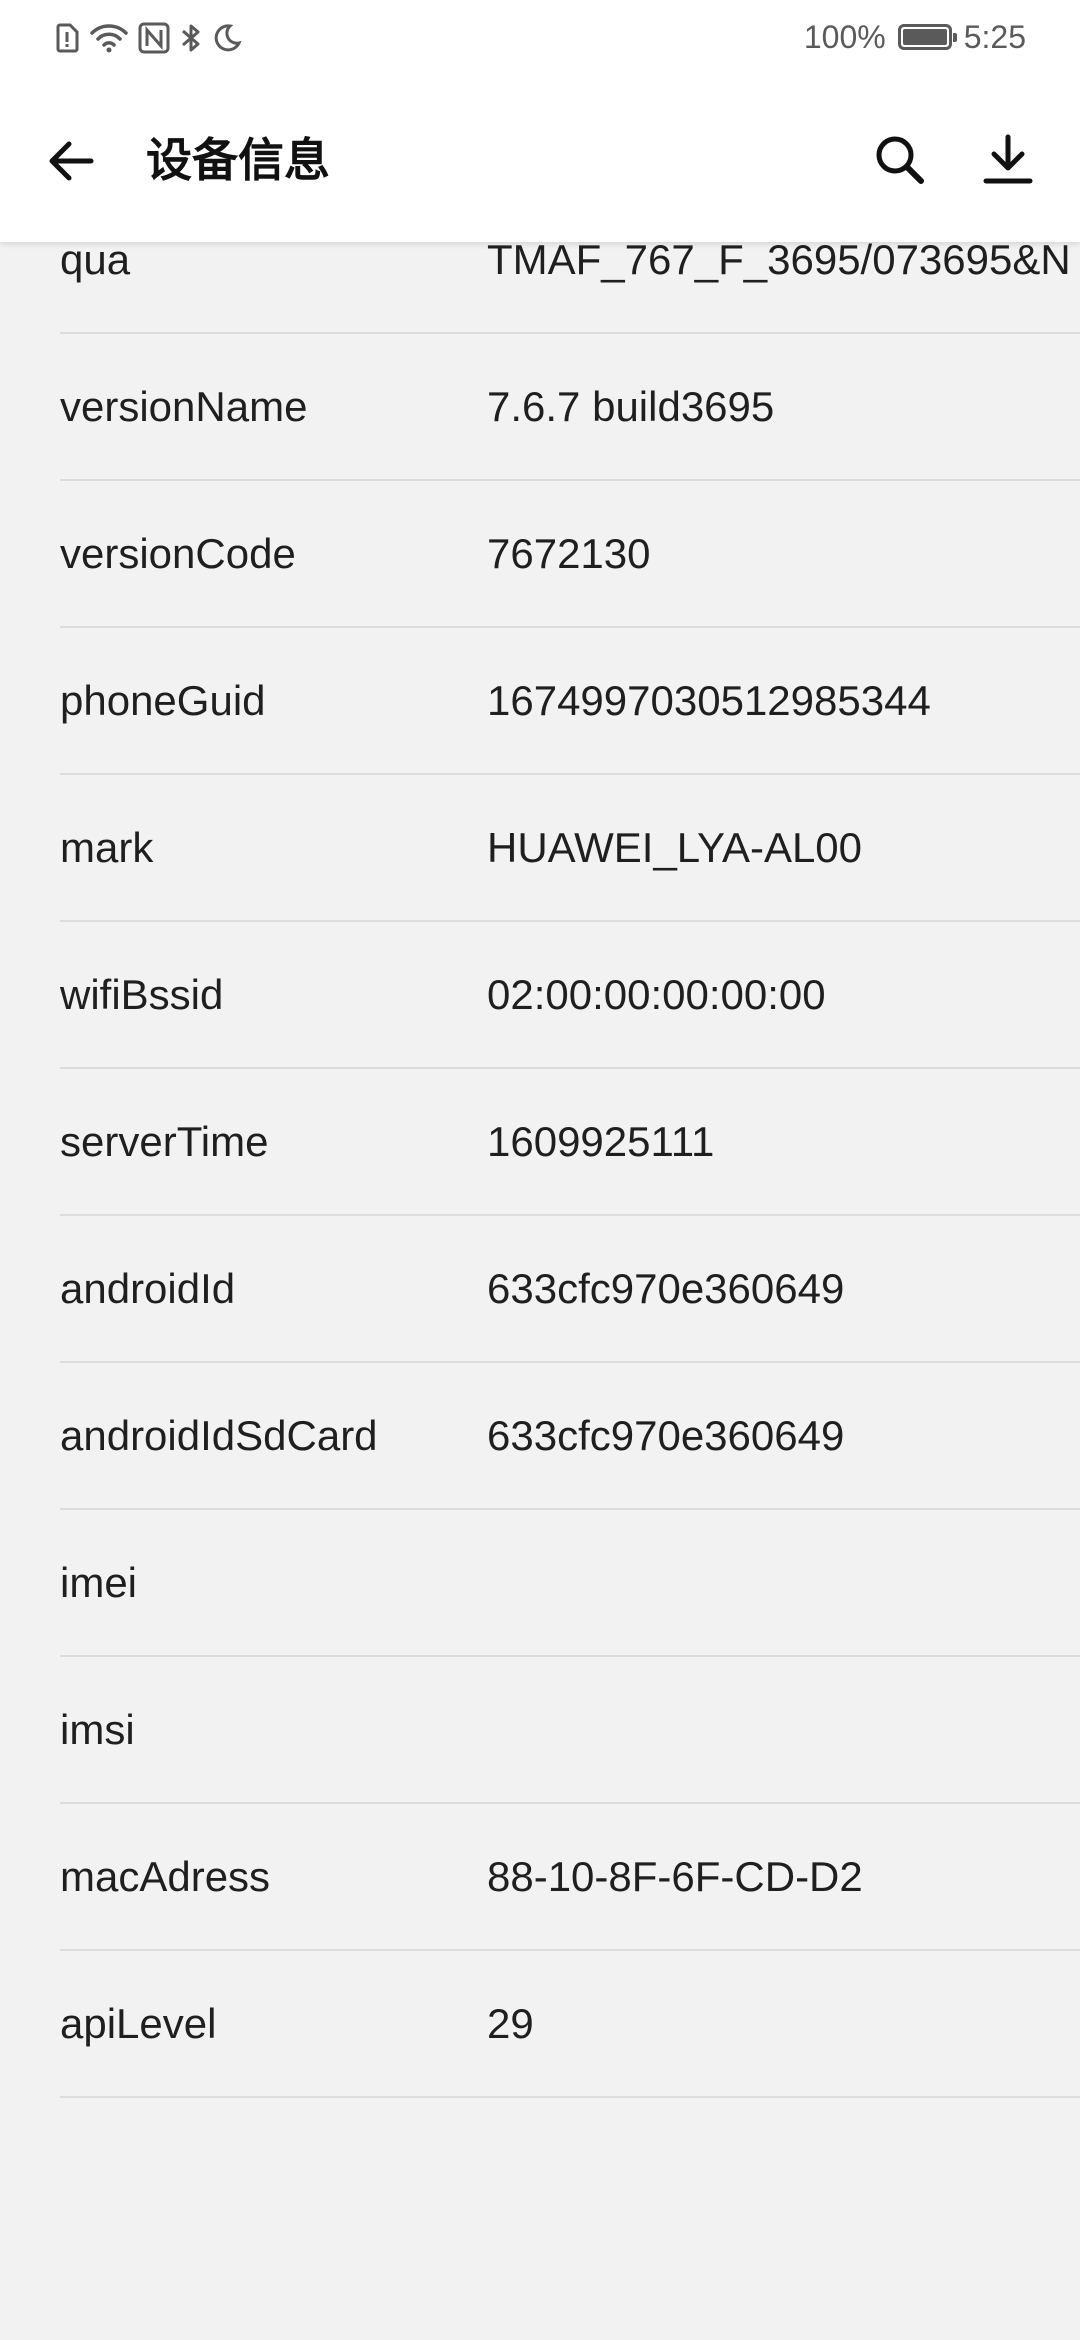 Image resolution: width=1080 pixels, height=2340 pixels. Describe the element at coordinates (227, 38) in the screenshot. I see `moon-icon` at that location.